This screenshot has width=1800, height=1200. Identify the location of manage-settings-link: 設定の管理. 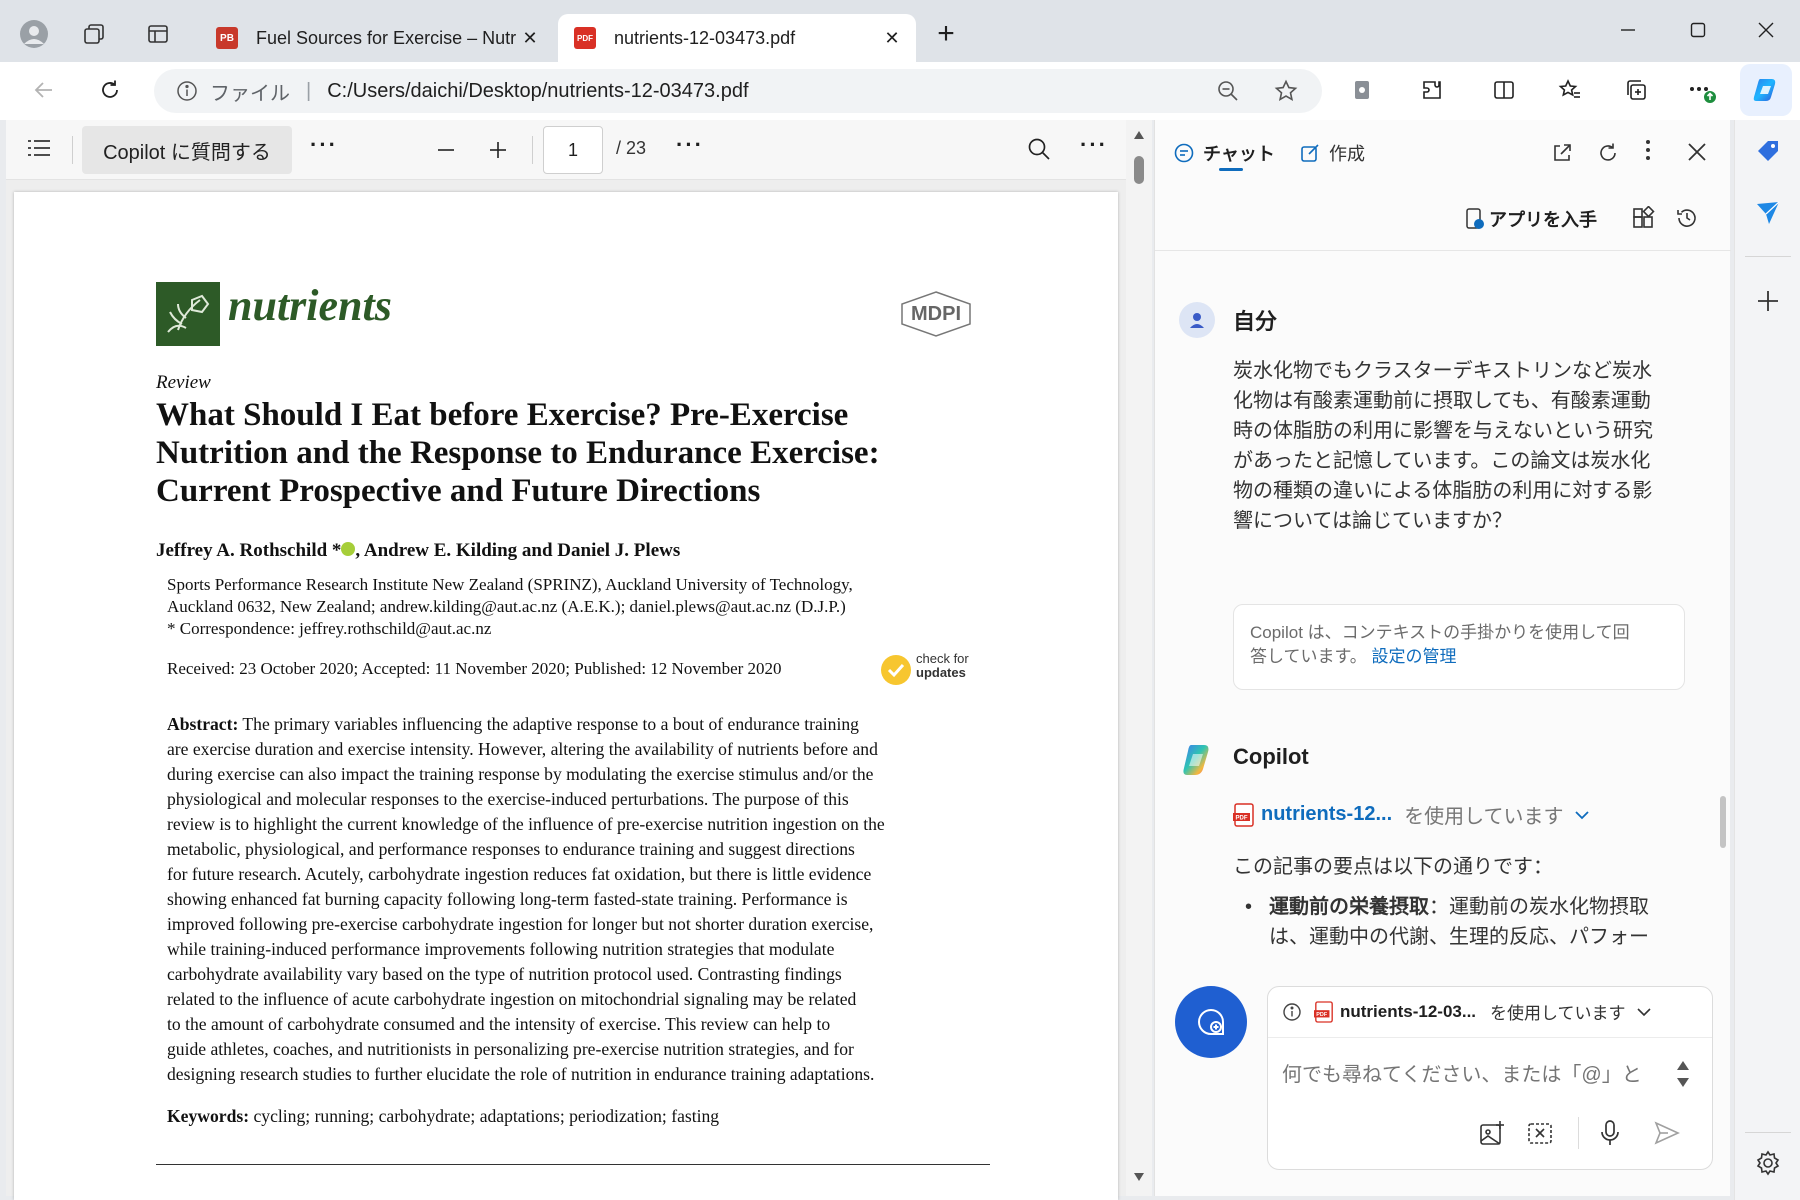
(1414, 656).